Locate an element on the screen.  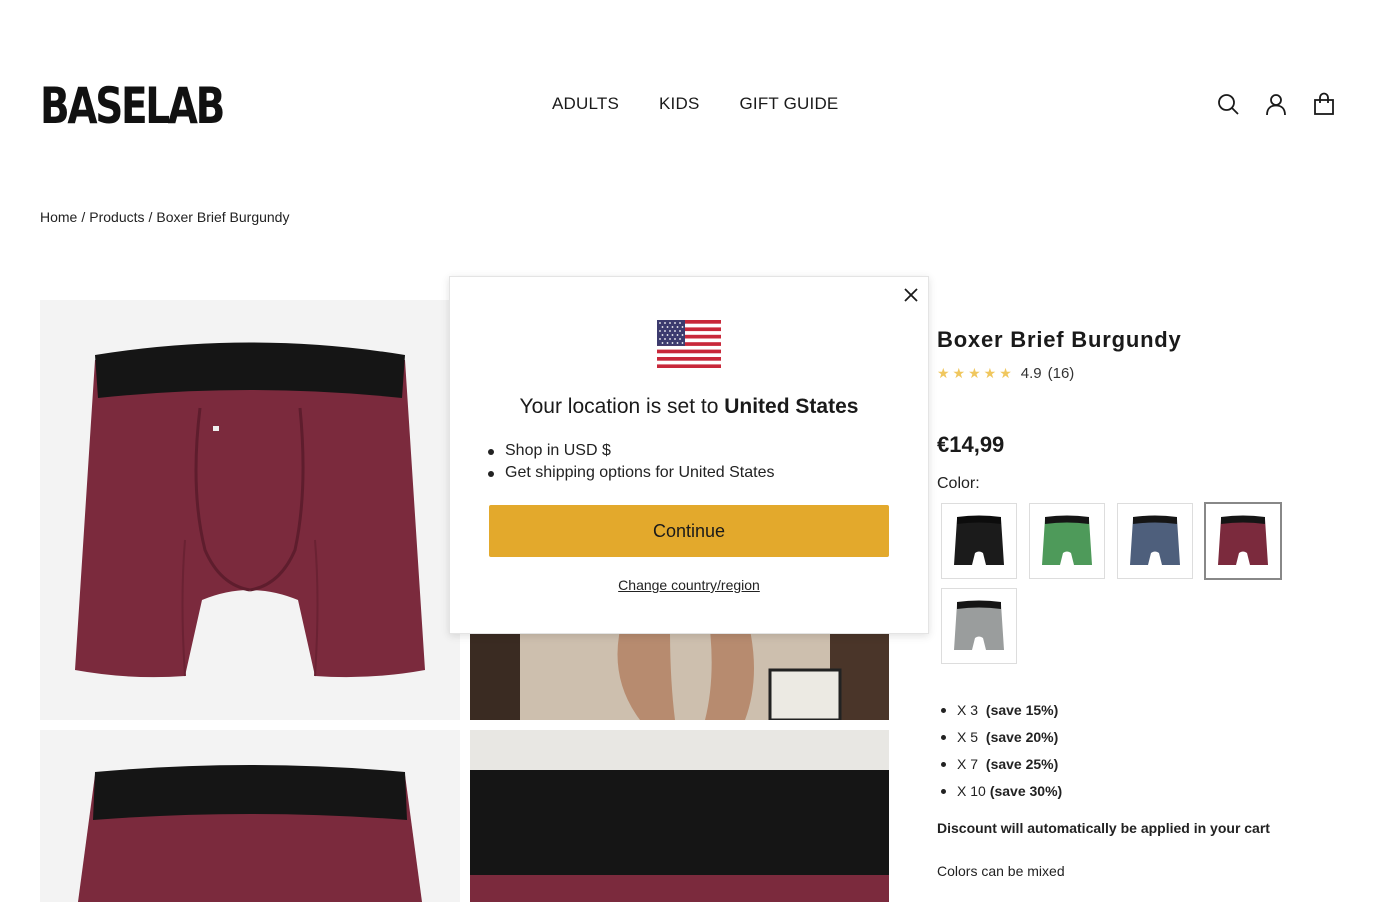
breadcrumb-home: Home is located at coordinates (58, 217).